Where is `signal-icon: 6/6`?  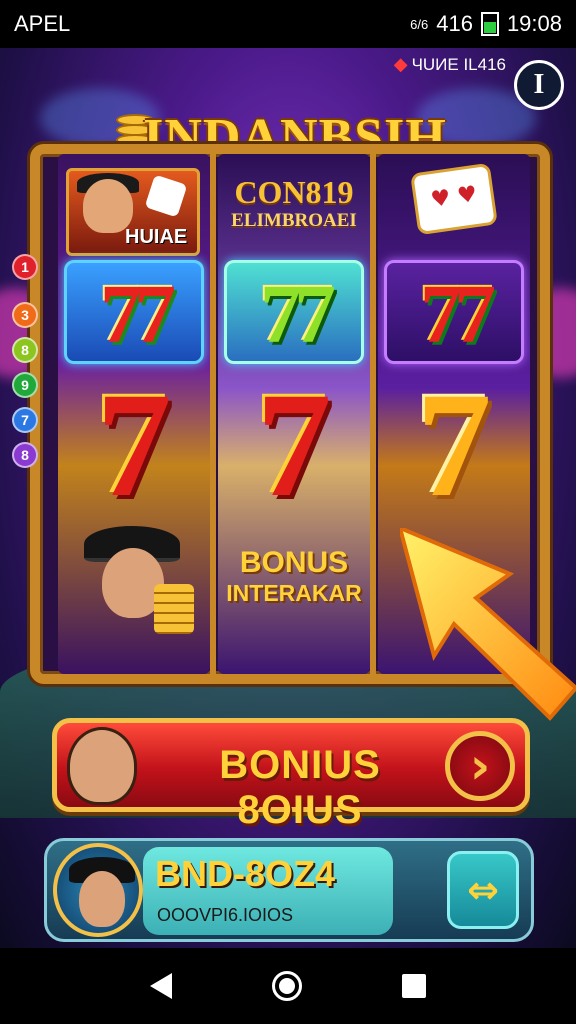 signal-icon: 6/6 is located at coordinates (419, 24).